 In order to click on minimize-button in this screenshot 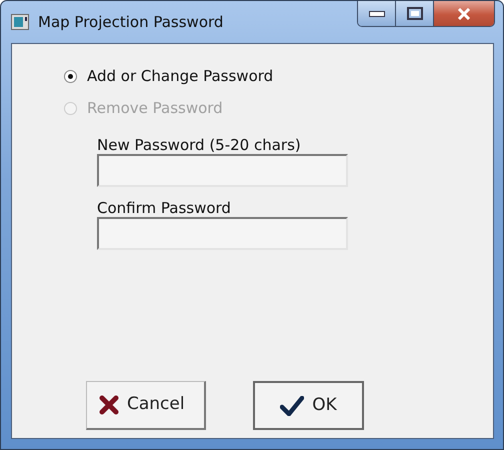, I will do `click(377, 13)`.